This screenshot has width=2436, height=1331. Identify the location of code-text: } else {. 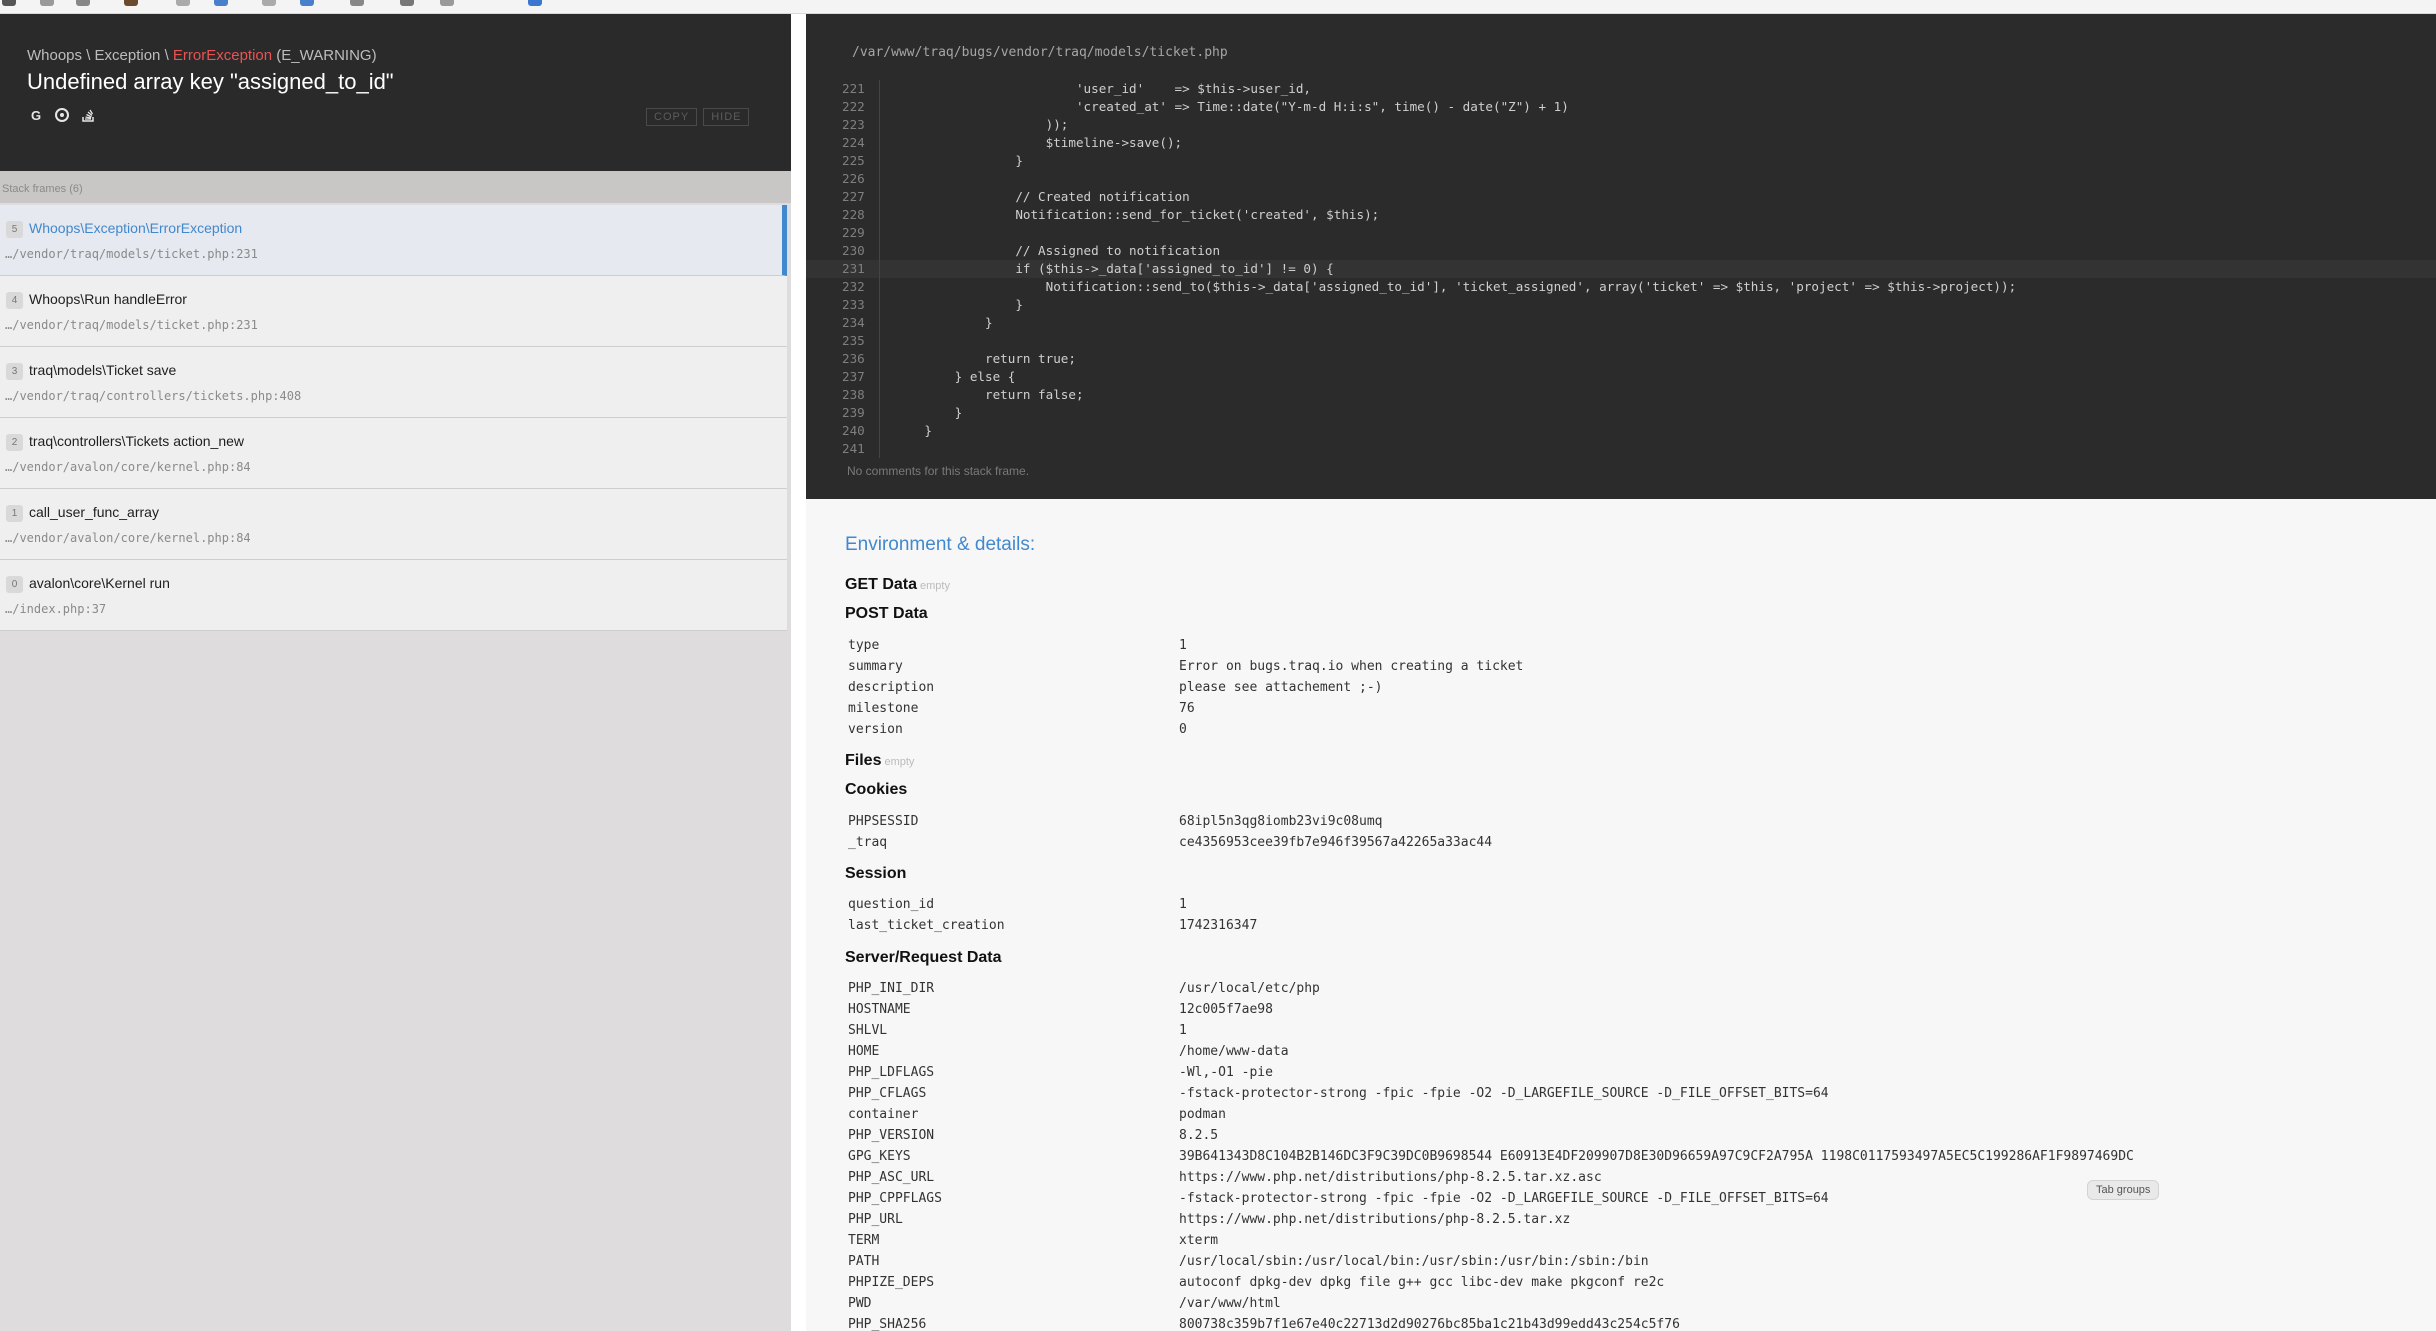
(955, 376).